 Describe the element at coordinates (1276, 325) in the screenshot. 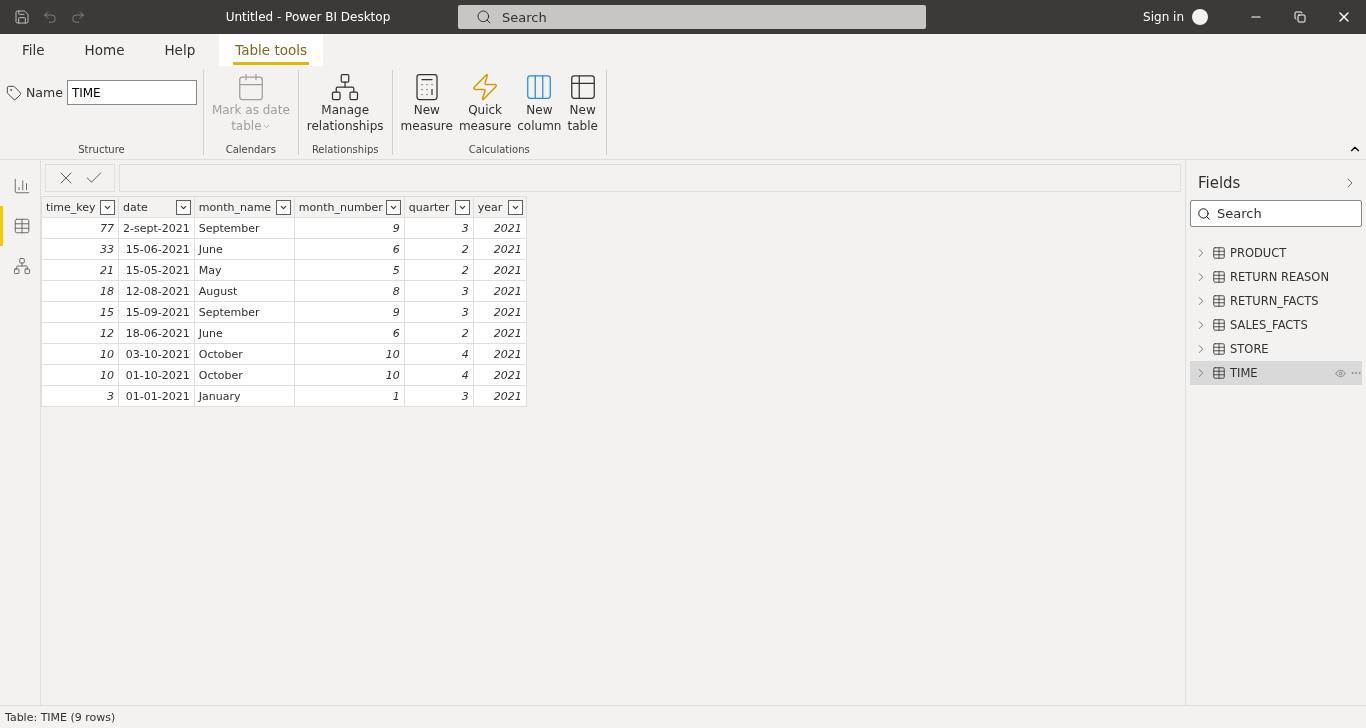

I see `field-table-item: SALES_FACTS` at that location.